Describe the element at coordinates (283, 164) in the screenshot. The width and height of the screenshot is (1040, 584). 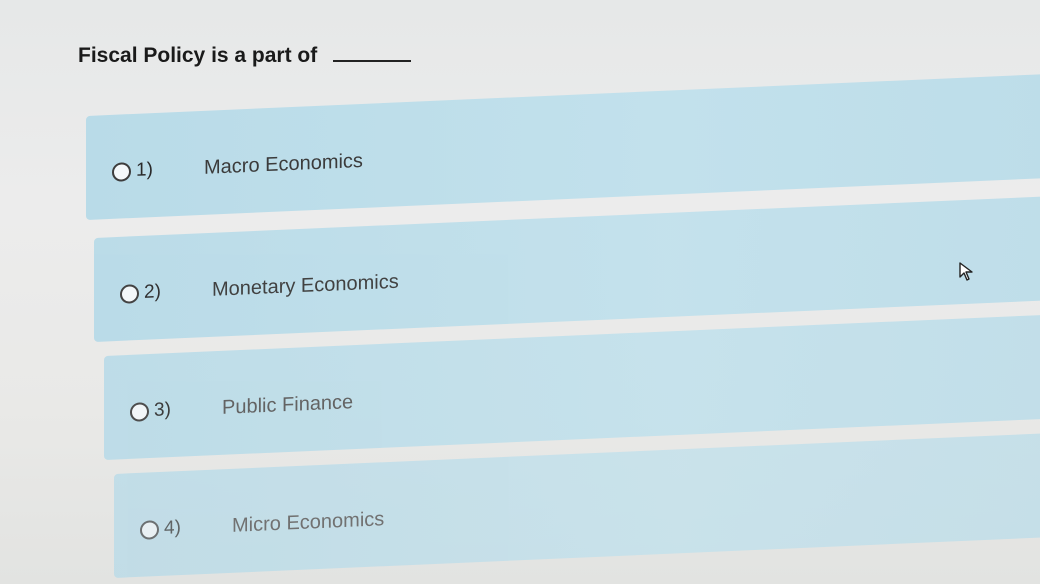
I see `option-label: Macro Economics` at that location.